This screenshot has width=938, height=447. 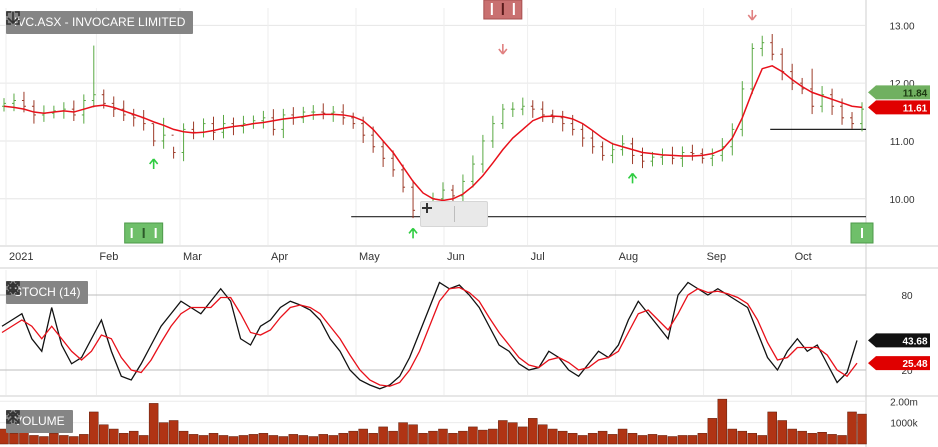 What do you see at coordinates (914, 341) in the screenshot?
I see `stoch-k-label: 43.68` at bounding box center [914, 341].